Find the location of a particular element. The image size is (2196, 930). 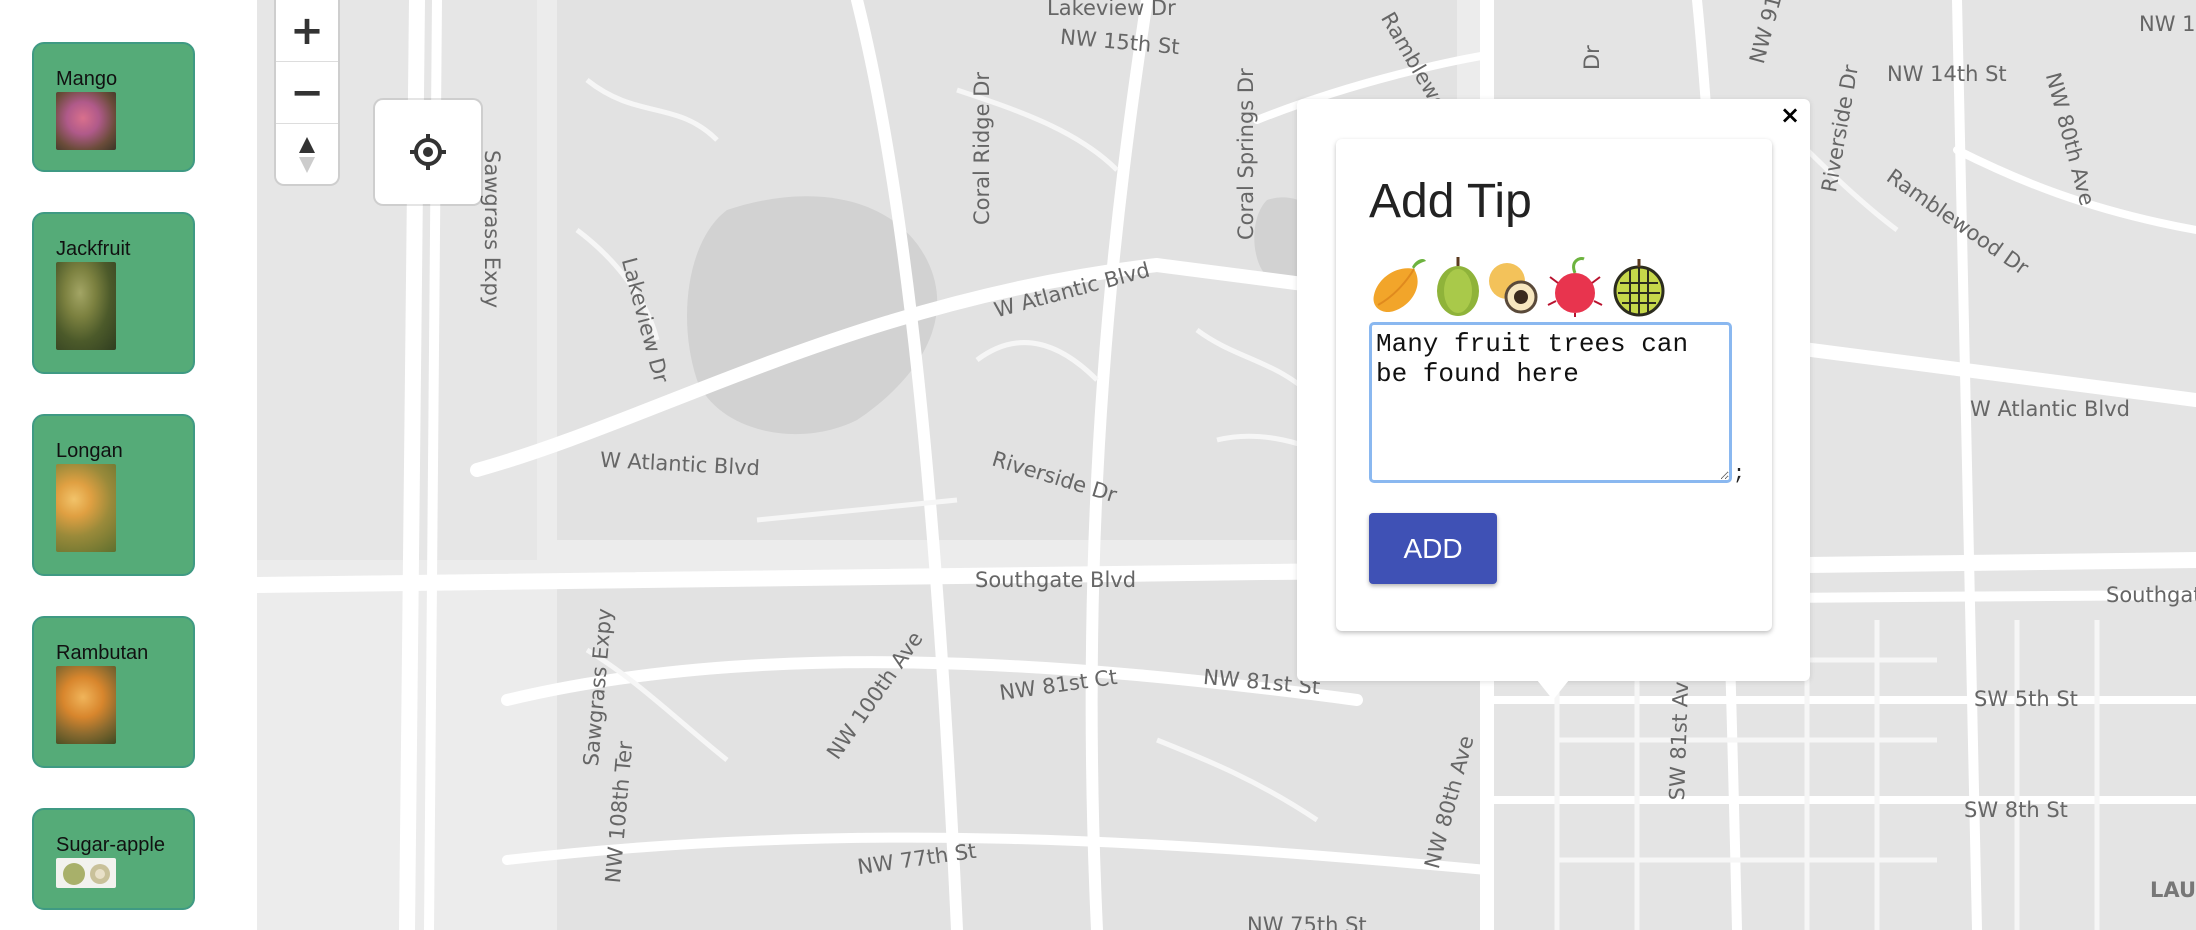

tip-textarea: Many fruit trees can be found here is located at coordinates (1550, 402).